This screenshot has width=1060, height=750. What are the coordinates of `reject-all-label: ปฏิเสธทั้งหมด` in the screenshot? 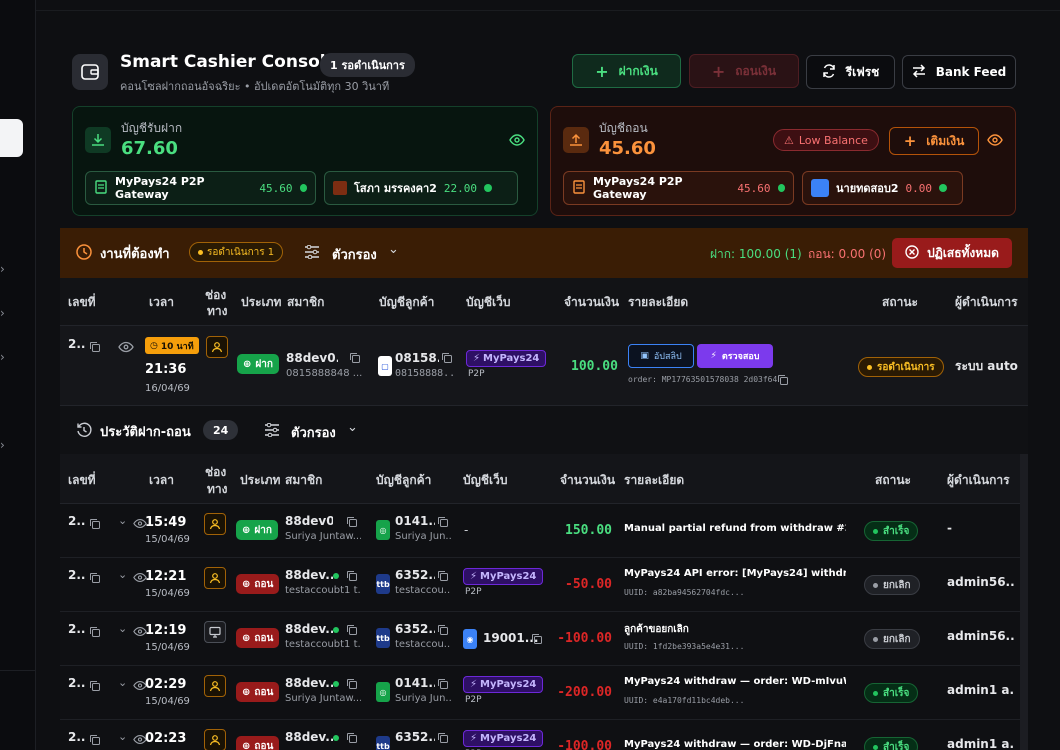 It's located at (963, 252).